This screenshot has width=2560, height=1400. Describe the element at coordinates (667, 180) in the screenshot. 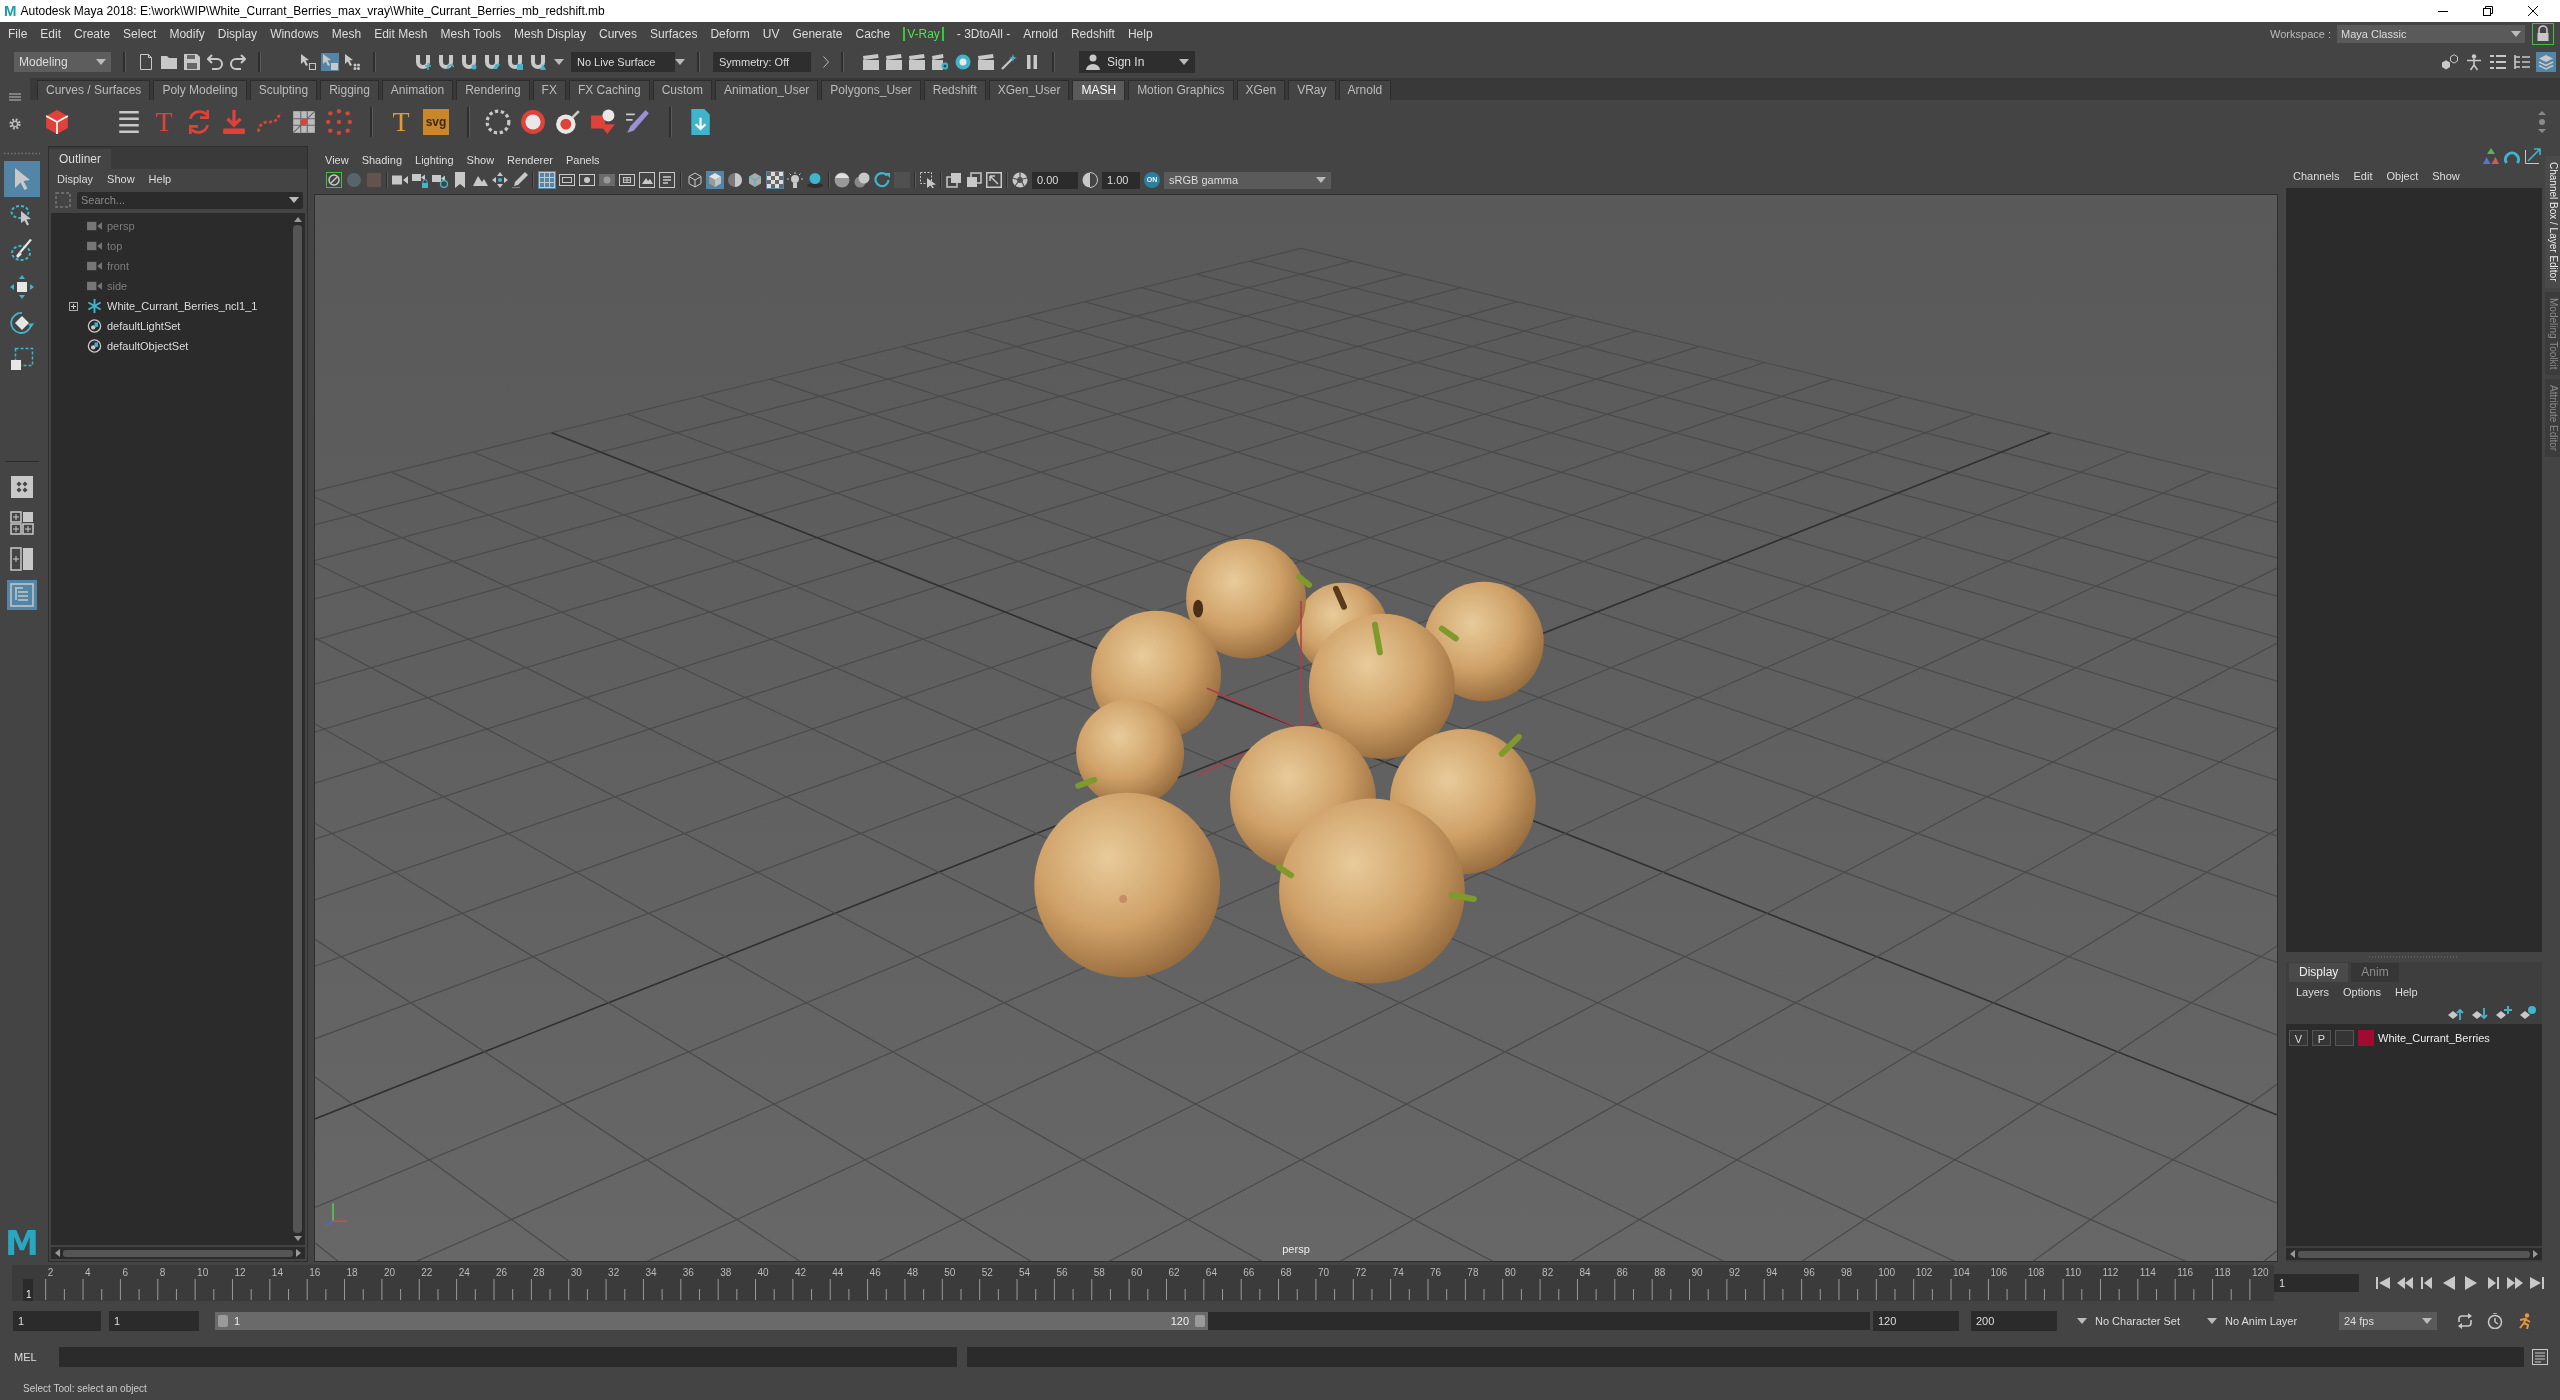

I see `text-lines-icon` at that location.